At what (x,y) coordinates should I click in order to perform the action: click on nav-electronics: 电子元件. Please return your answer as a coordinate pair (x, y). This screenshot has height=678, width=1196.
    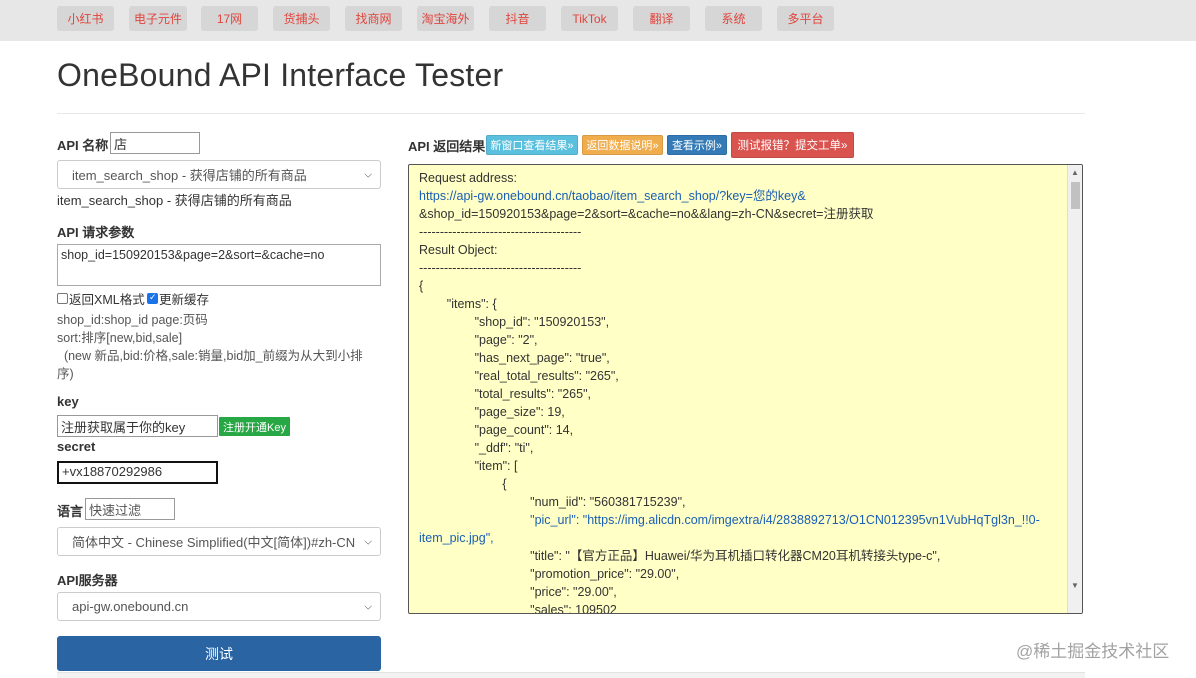
    Looking at the image, I should click on (158, 18).